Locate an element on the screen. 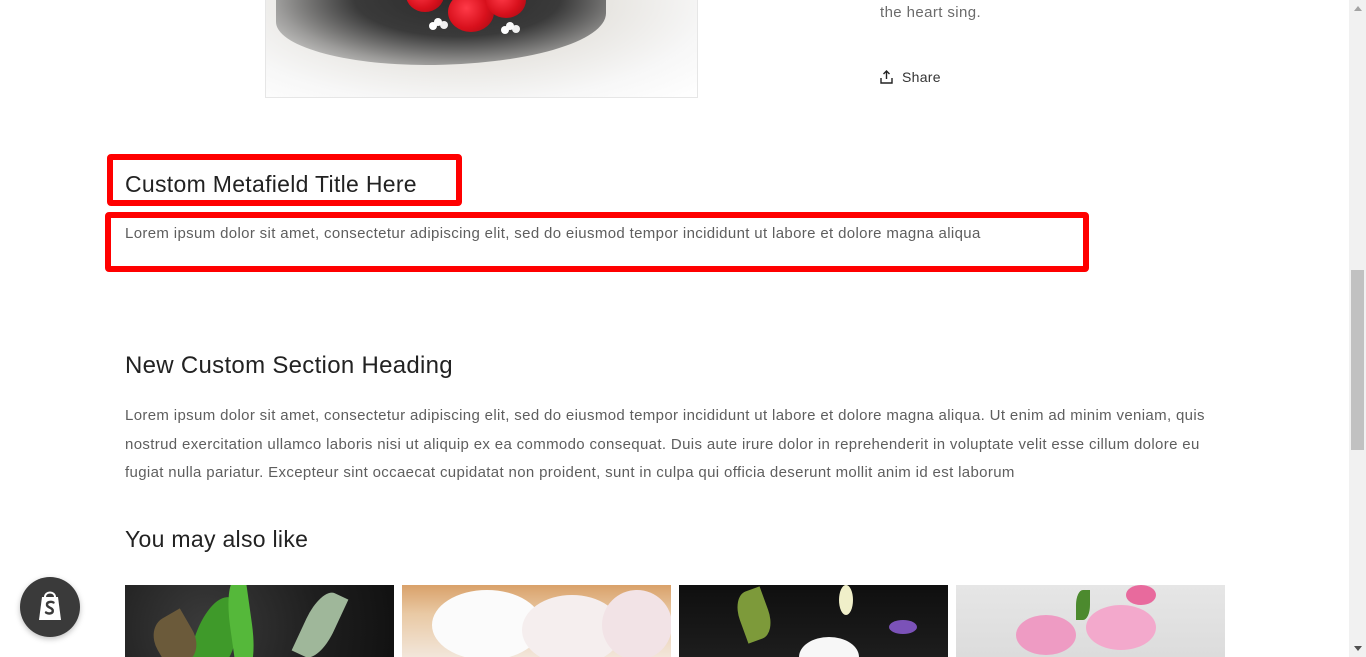 The height and width of the screenshot is (657, 1366). statice is located at coordinates (903, 627).